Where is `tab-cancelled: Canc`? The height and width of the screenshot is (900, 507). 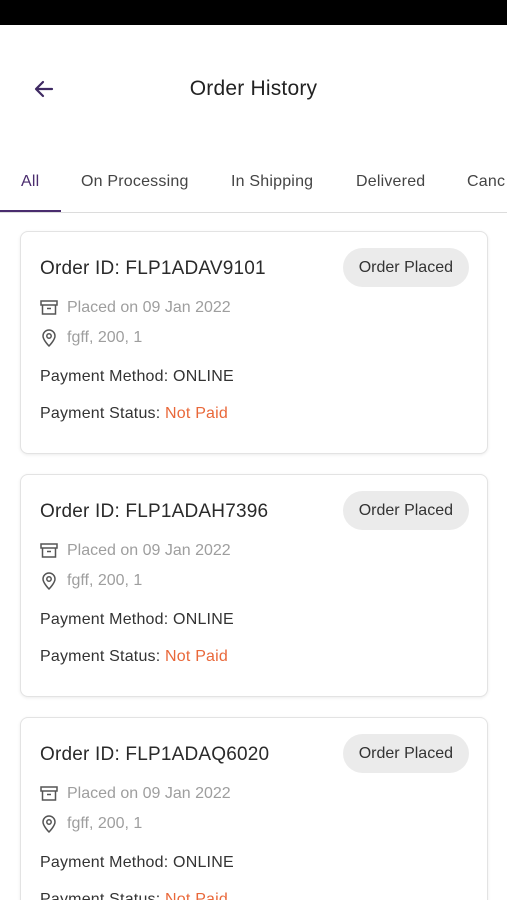
tab-cancelled: Canc is located at coordinates (486, 182).